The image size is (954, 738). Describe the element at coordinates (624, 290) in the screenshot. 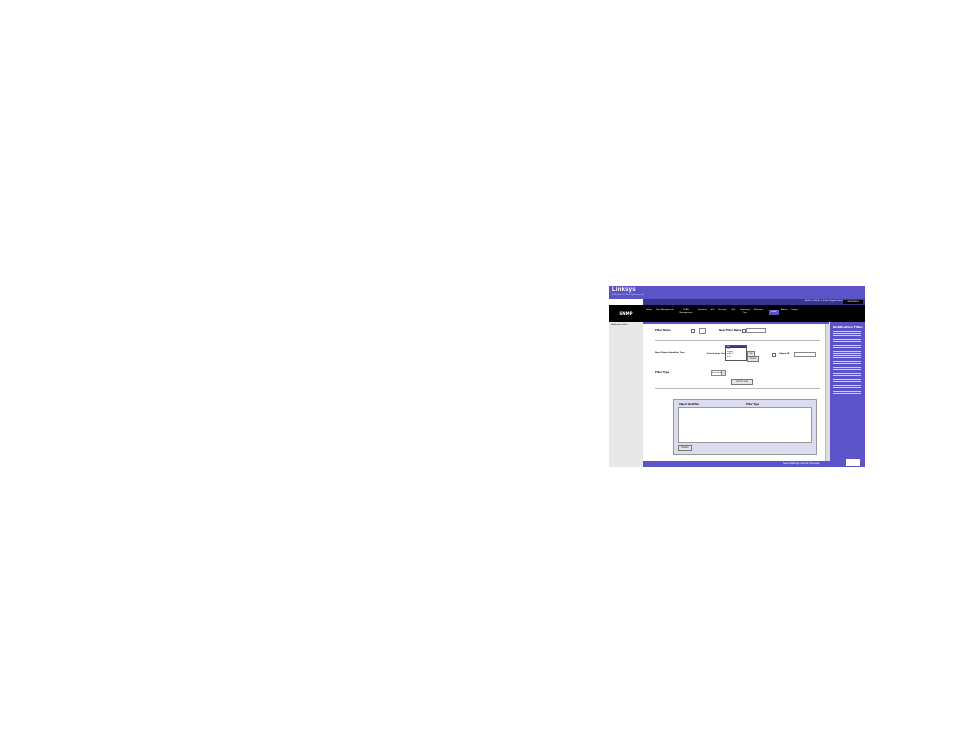

I see `linksys-logo: Linksys` at that location.